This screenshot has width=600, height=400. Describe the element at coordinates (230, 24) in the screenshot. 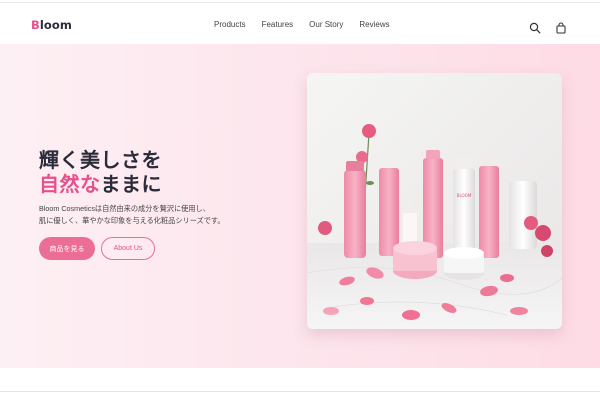

I see `nav-link-products: Products` at that location.